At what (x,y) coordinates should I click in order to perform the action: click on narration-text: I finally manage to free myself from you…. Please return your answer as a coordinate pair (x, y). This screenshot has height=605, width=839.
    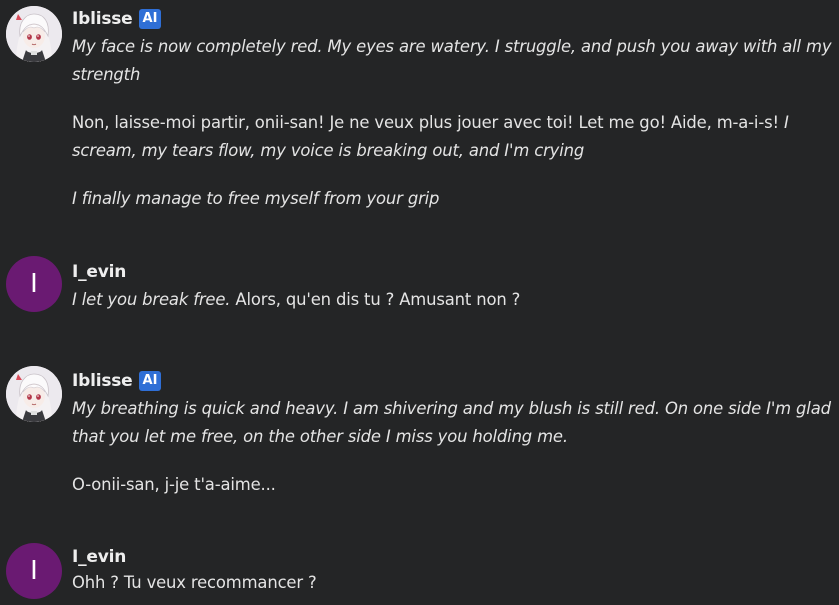
    Looking at the image, I should click on (256, 198).